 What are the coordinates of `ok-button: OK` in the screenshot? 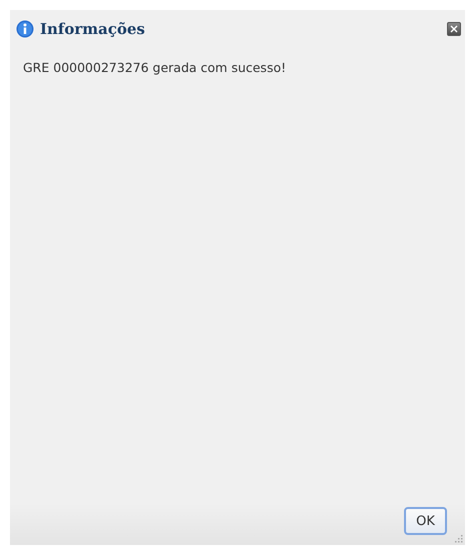 It's located at (425, 521).